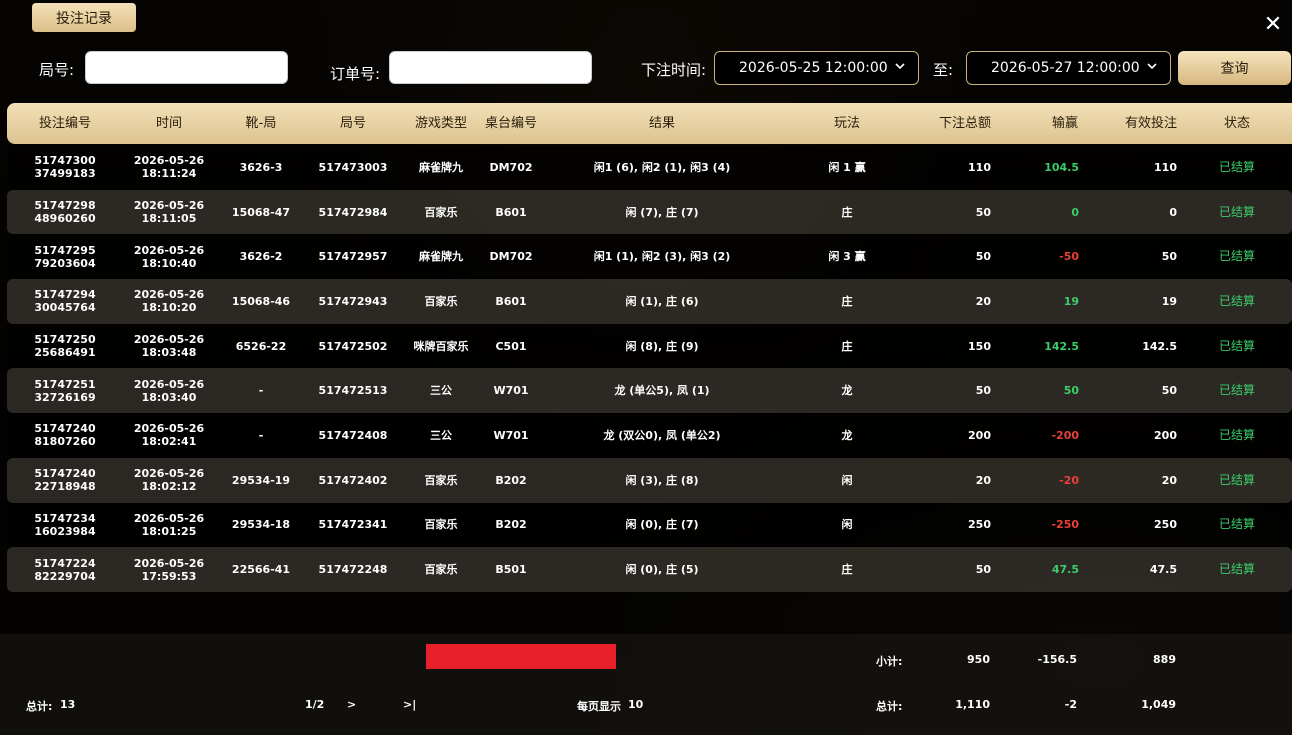 The width and height of the screenshot is (1292, 735). I want to click on bet-id-line2: 79203604, so click(65, 263).